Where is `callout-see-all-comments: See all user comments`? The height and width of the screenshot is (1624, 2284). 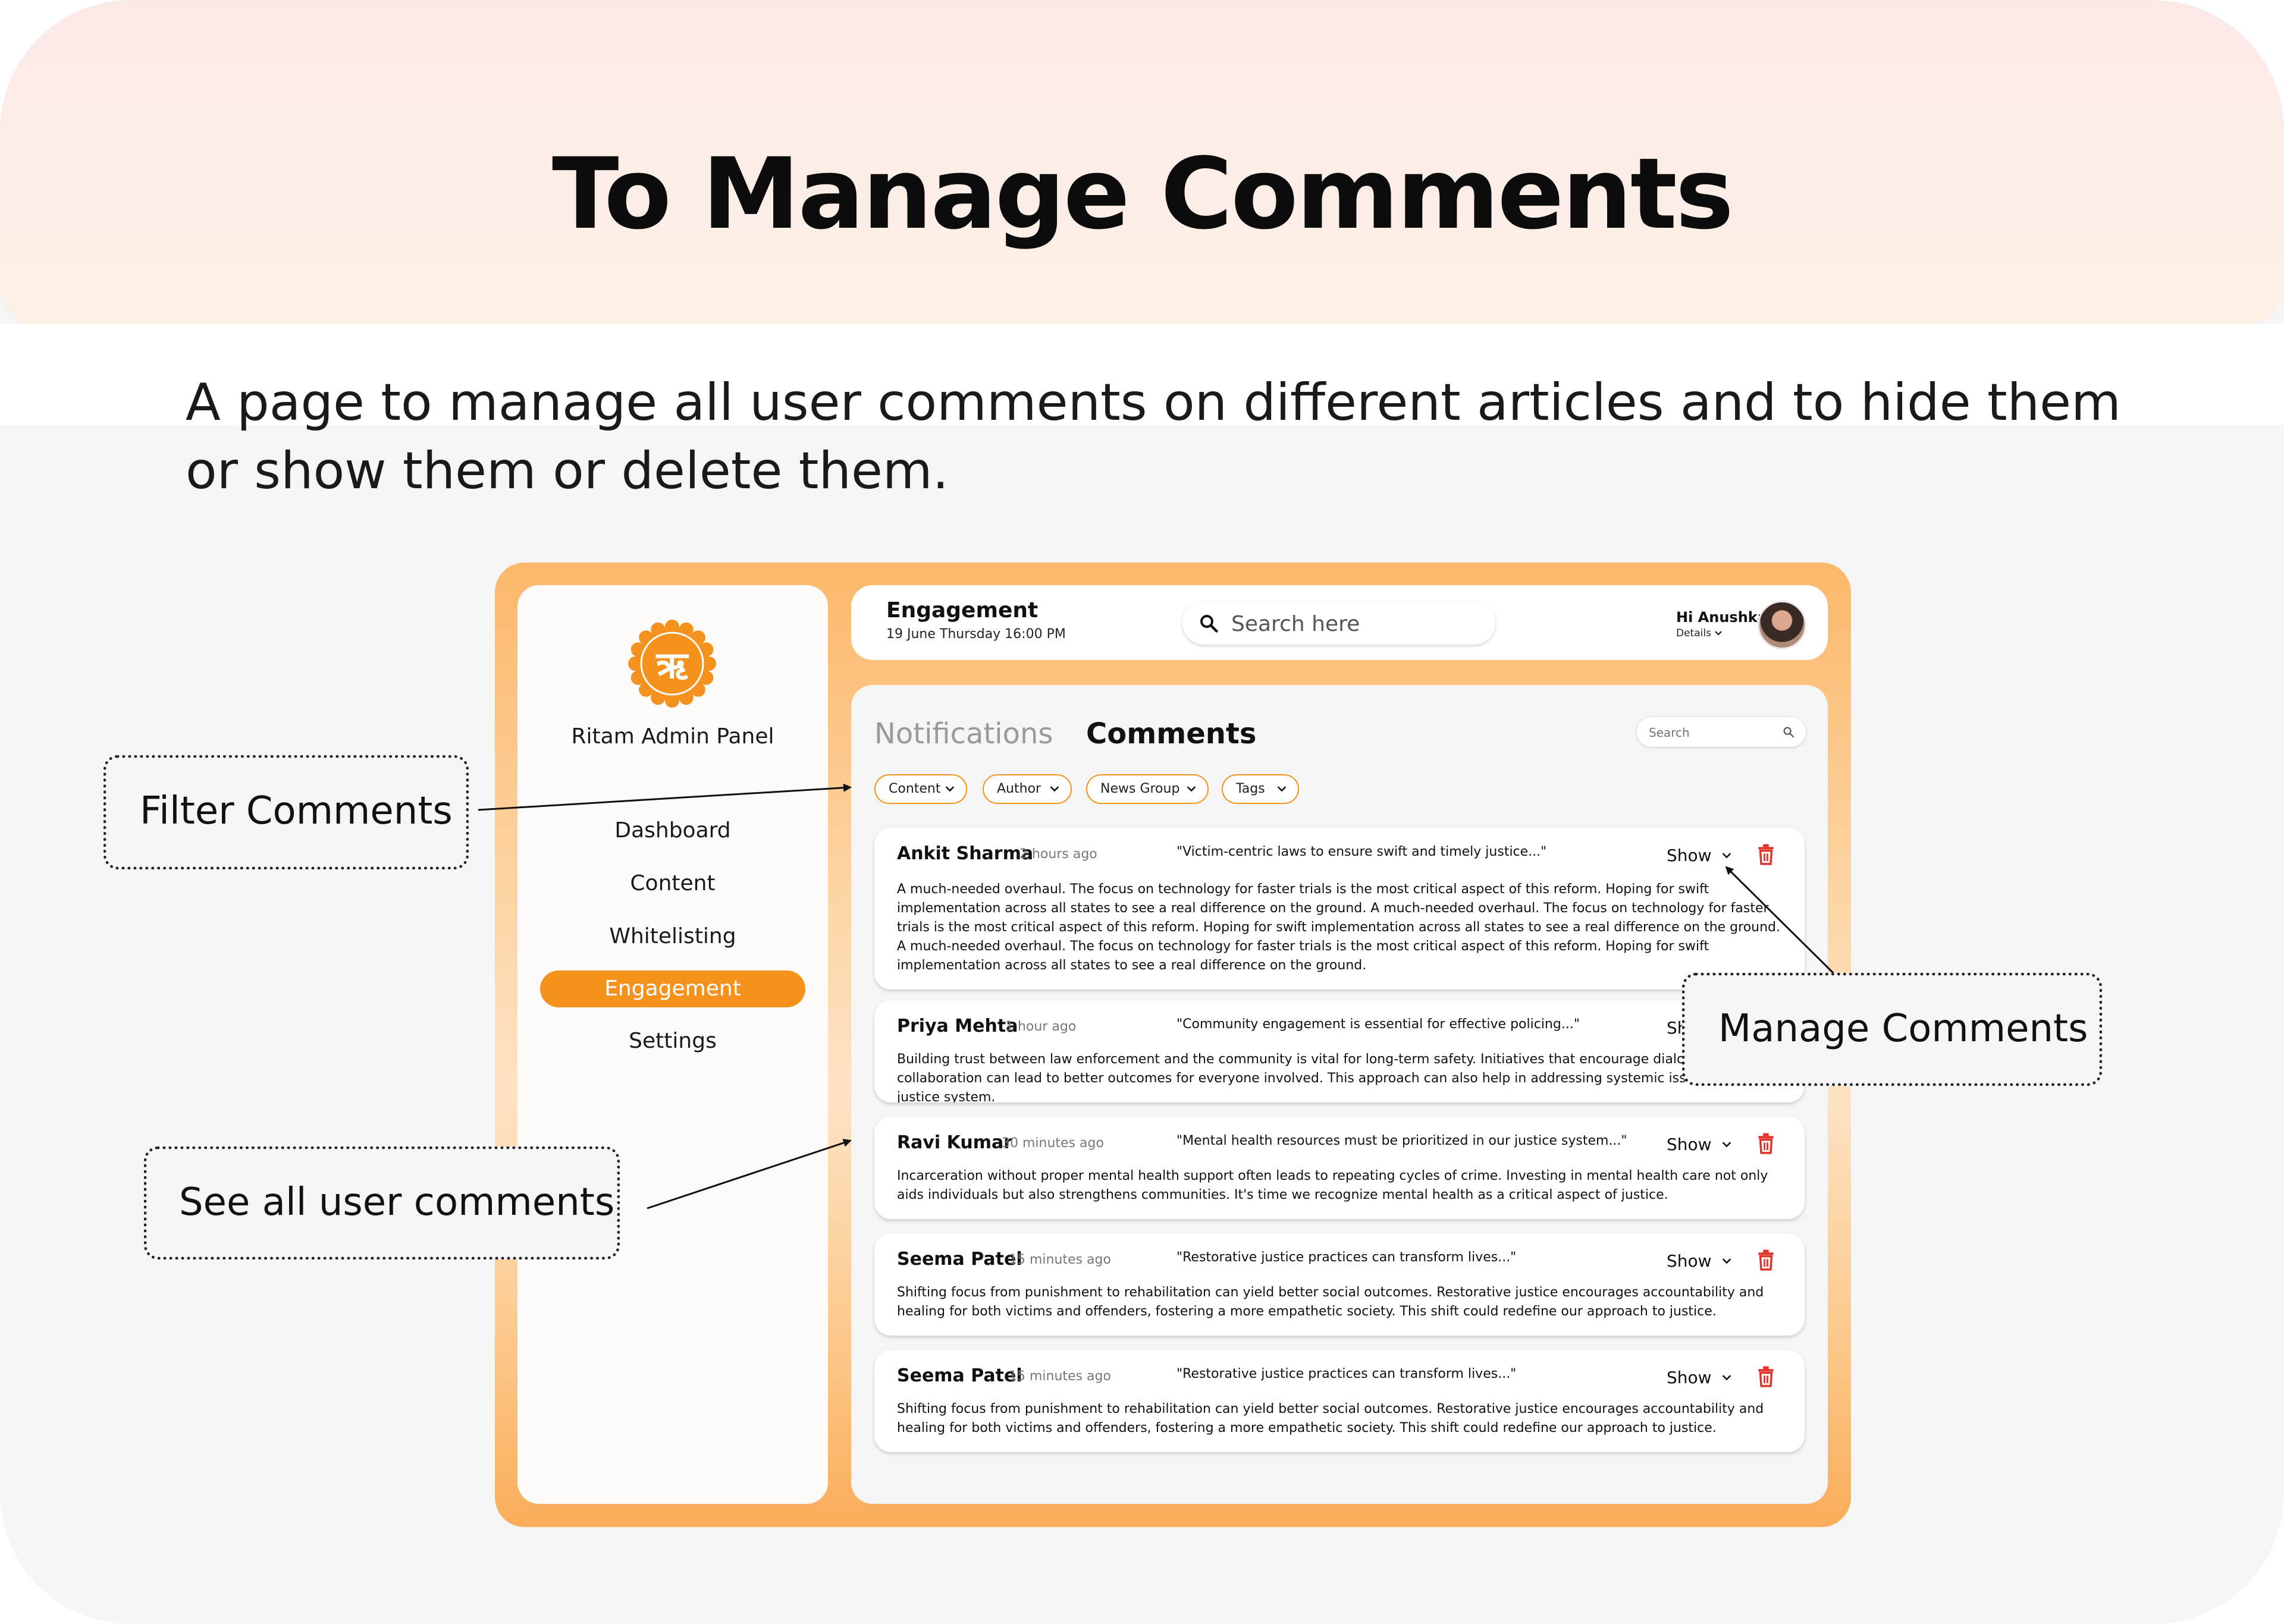
callout-see-all-comments: See all user comments is located at coordinates (382, 1202).